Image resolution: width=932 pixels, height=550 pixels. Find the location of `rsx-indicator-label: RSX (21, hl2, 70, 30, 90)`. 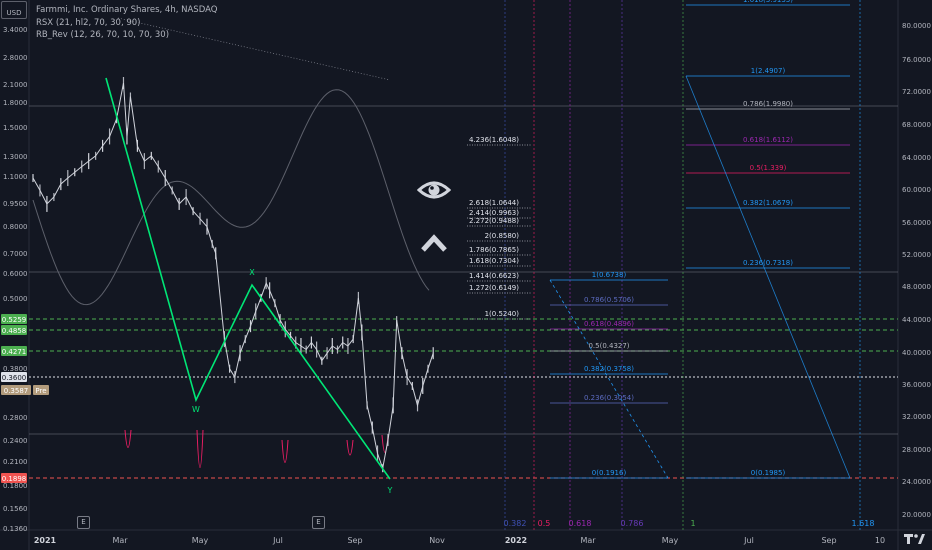

rsx-indicator-label: RSX (21, hl2, 70, 30, 90) is located at coordinates (126, 23).